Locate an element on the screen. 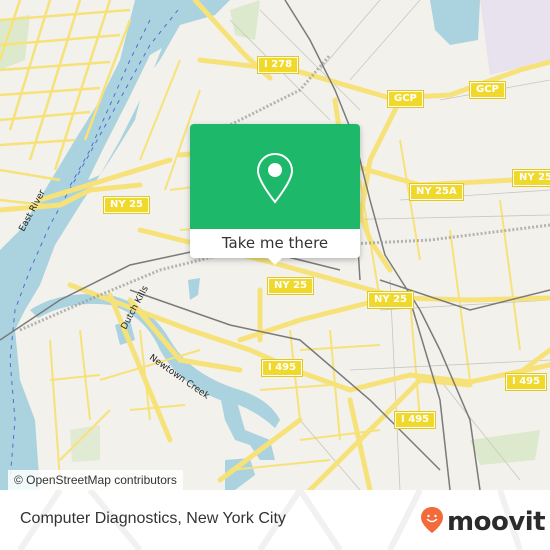 Image resolution: width=550 pixels, height=550 pixels. popup-pointer is located at coordinates (275, 261).